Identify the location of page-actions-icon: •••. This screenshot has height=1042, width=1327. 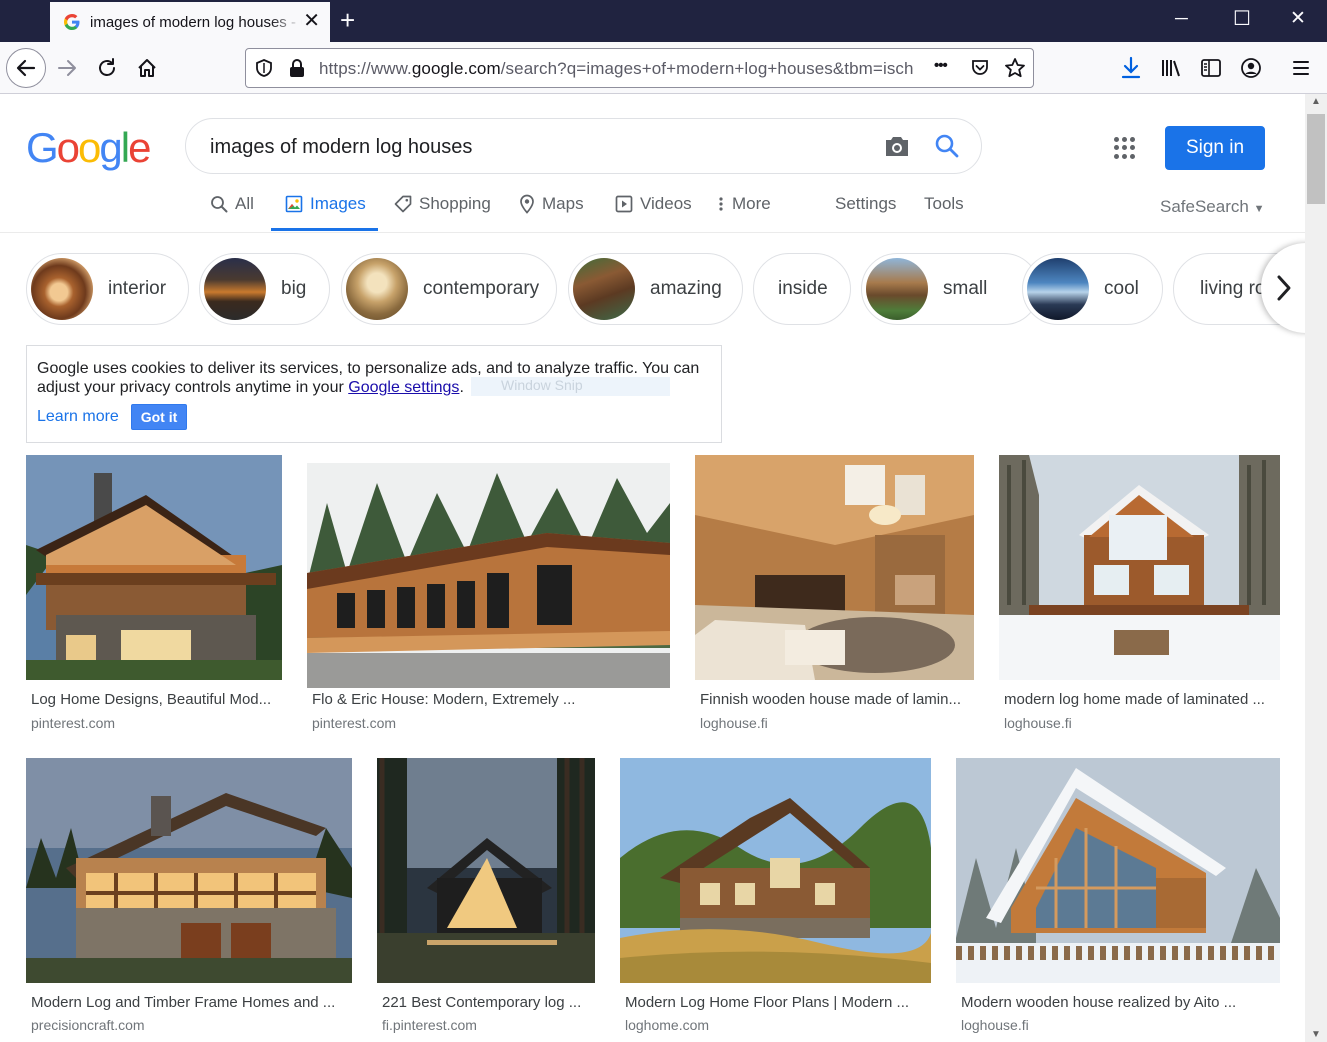
(941, 65).